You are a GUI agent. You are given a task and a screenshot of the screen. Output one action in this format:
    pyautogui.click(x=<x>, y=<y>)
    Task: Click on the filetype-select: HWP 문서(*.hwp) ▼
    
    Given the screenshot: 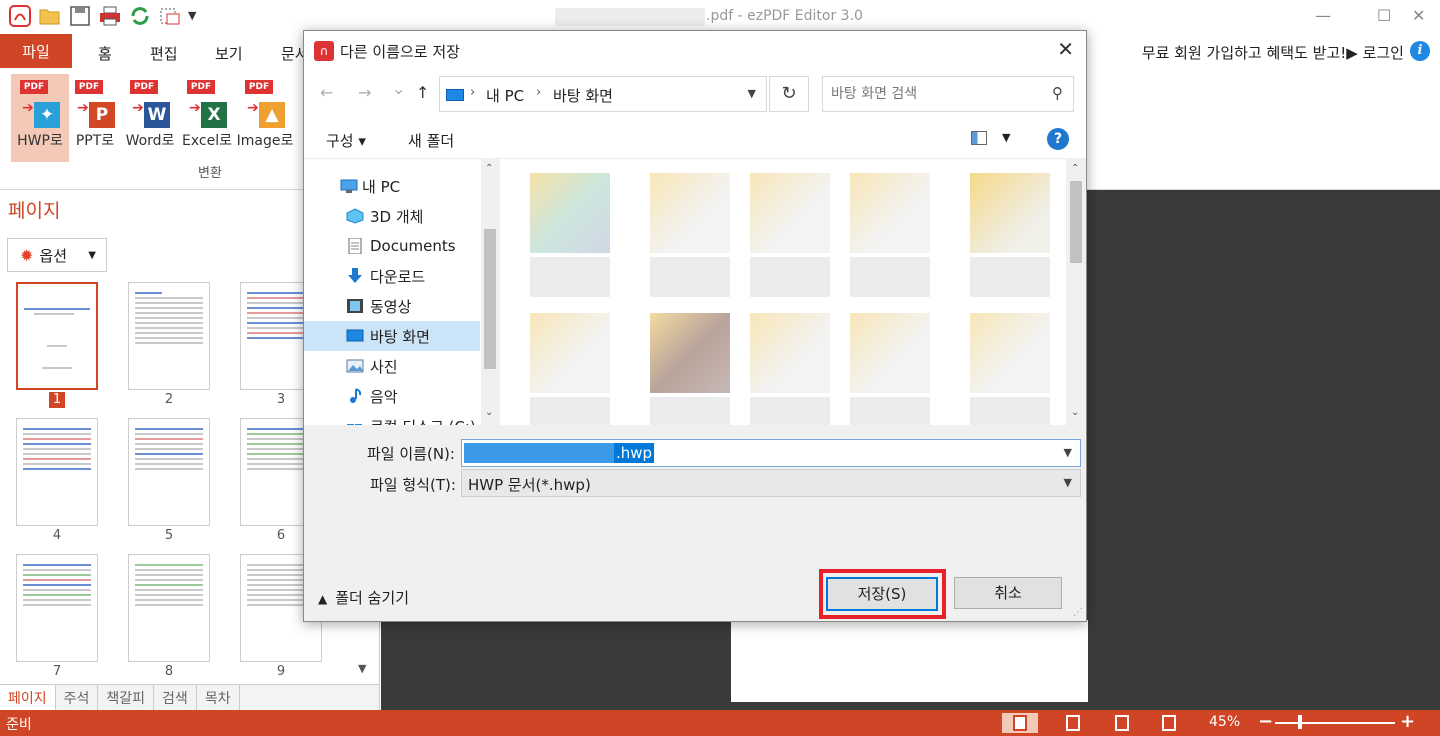 What is the action you would take?
    pyautogui.click(x=771, y=483)
    